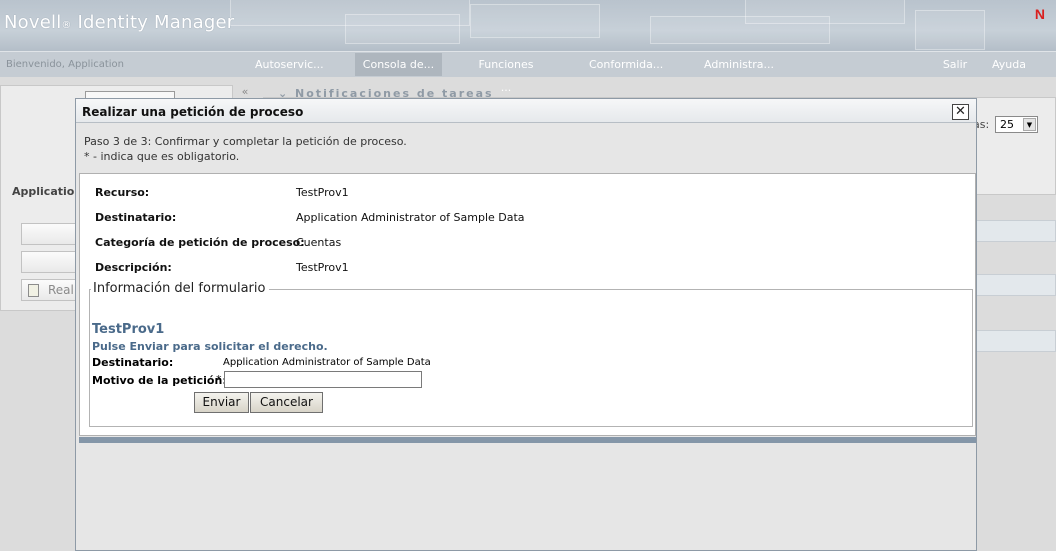 The image size is (1056, 551). Describe the element at coordinates (955, 64) in the screenshot. I see `logout-link: Salir` at that location.